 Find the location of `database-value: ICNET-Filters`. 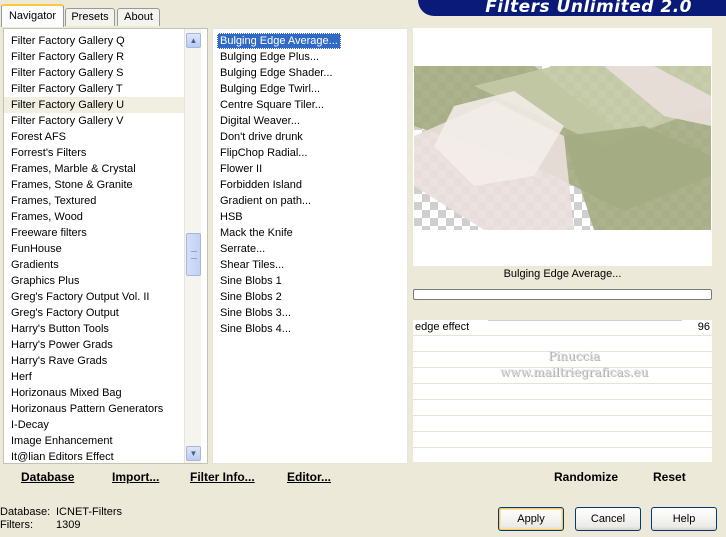

database-value: ICNET-Filters is located at coordinates (89, 512).